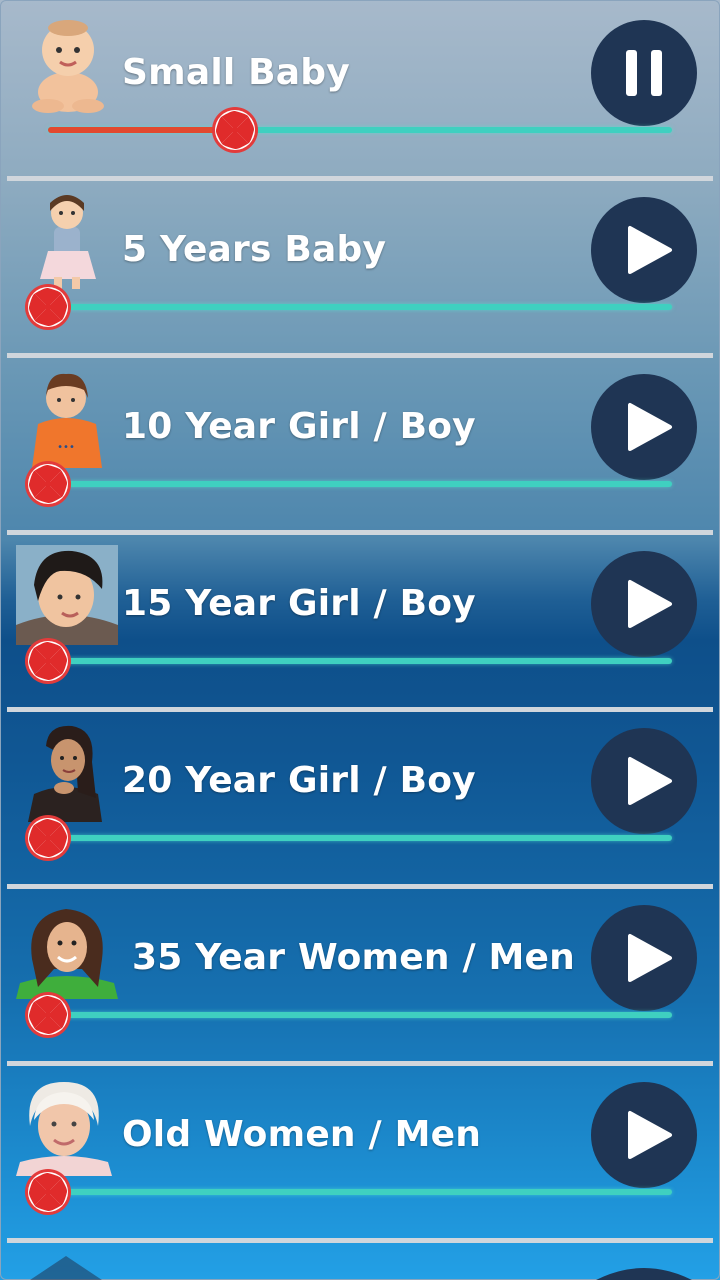 This screenshot has height=1280, width=720. What do you see at coordinates (64, 1126) in the screenshot?
I see `old-woman-photo` at bounding box center [64, 1126].